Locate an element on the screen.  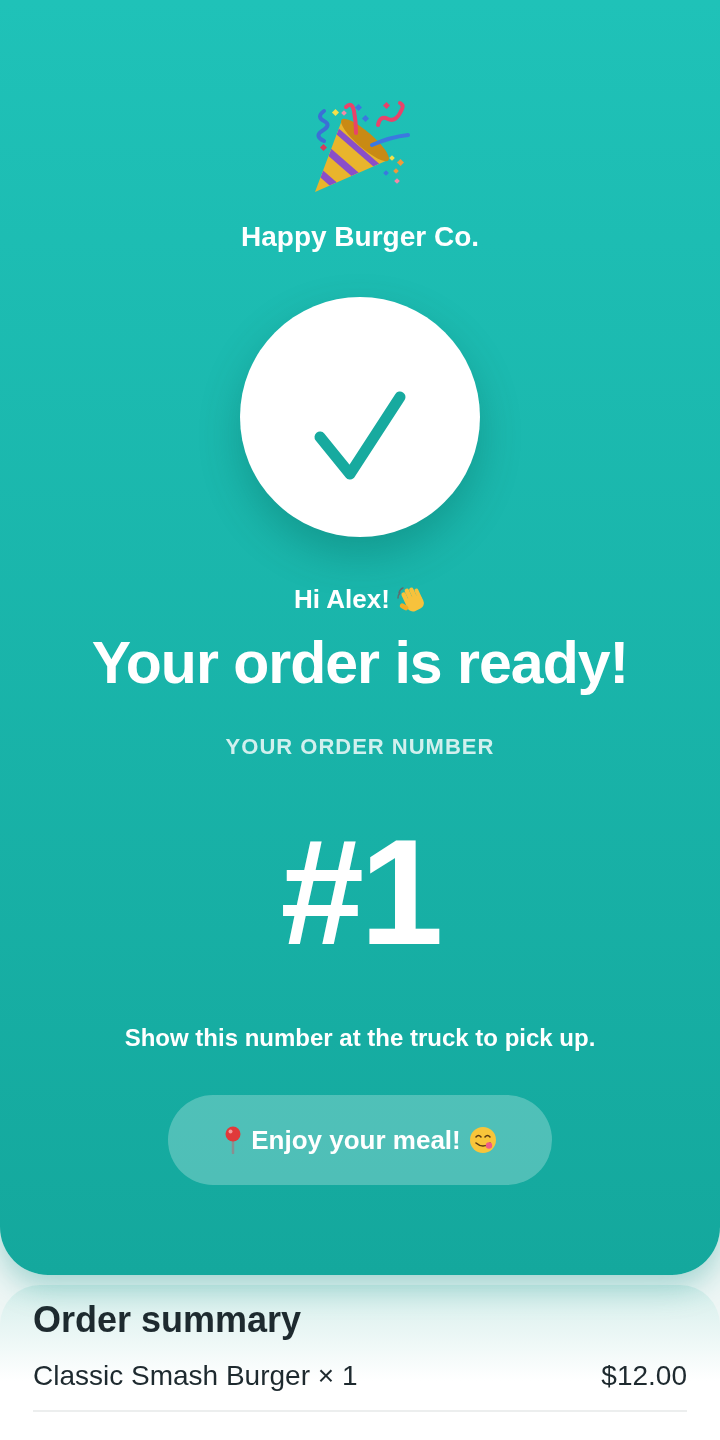
summary-title: Order summary is located at coordinates (168, 1320).